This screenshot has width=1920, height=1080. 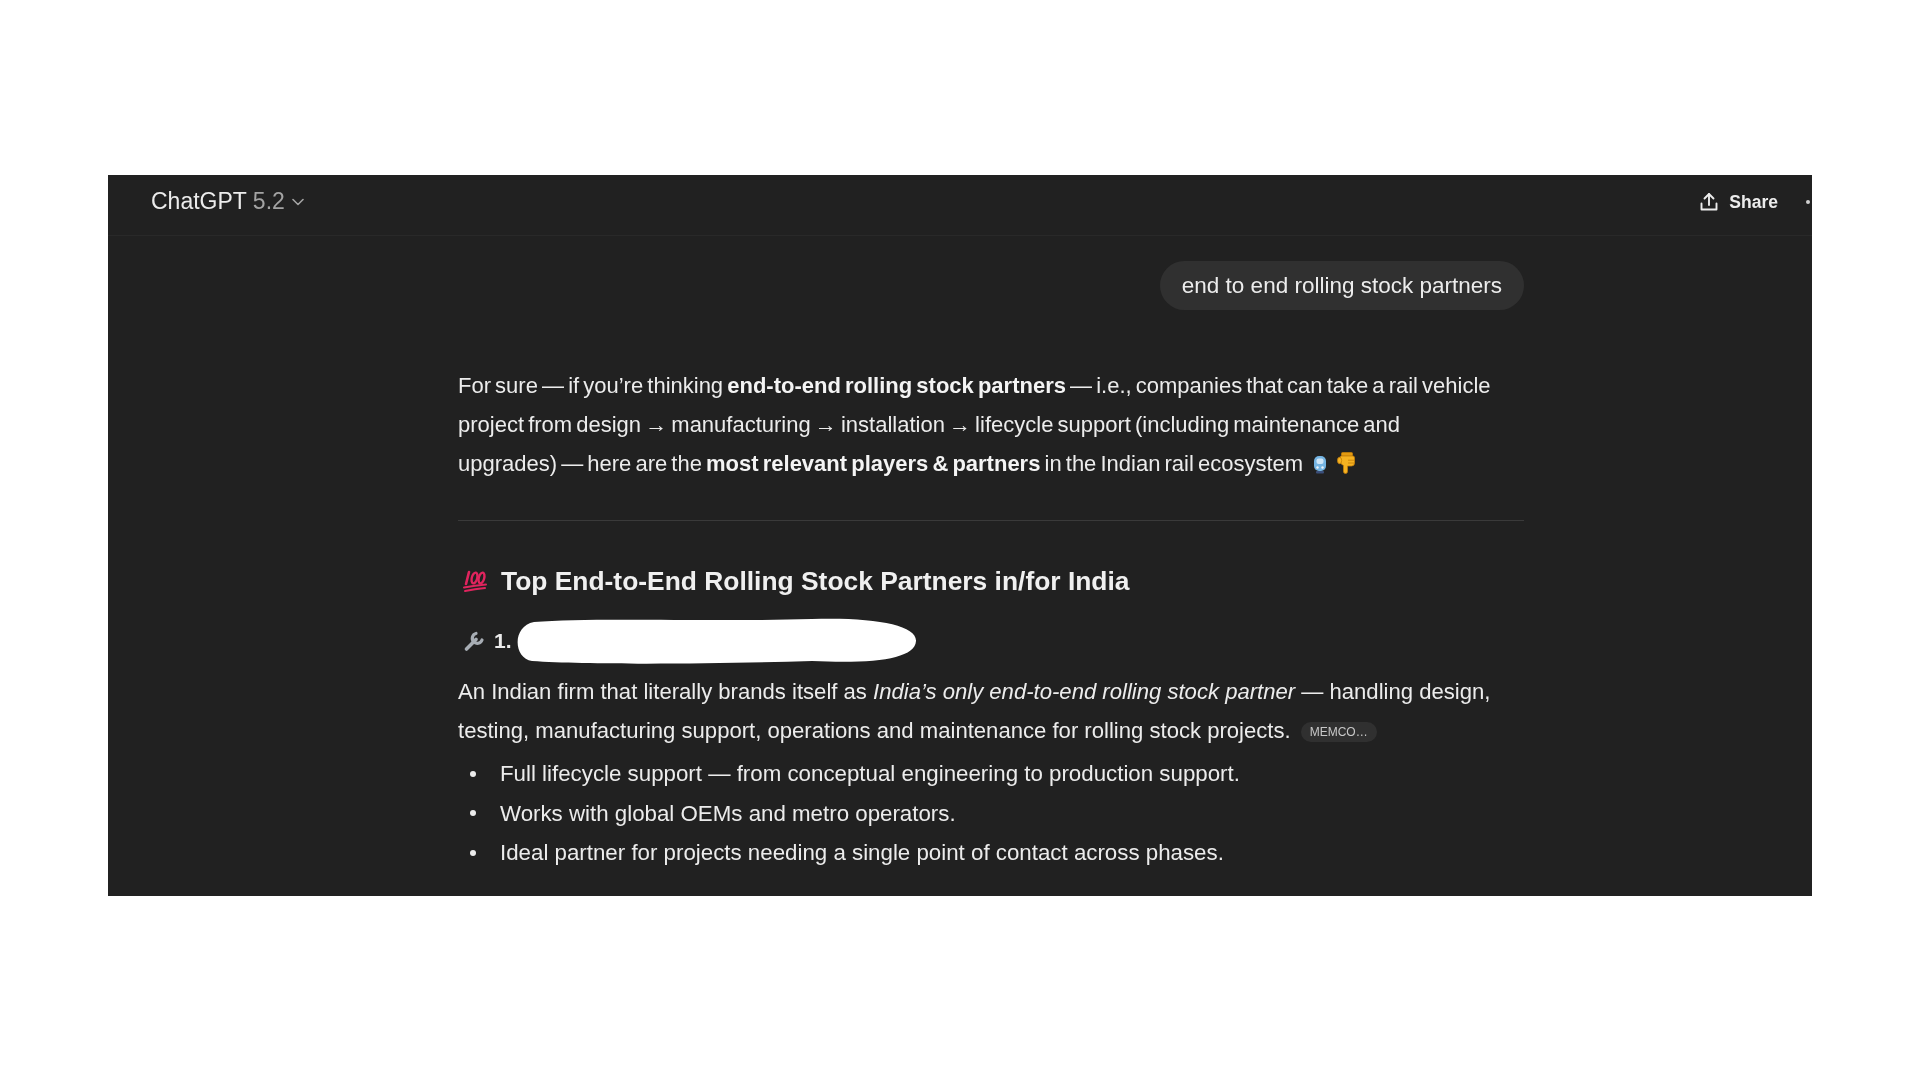 I want to click on dot-icon, so click(x=1808, y=202).